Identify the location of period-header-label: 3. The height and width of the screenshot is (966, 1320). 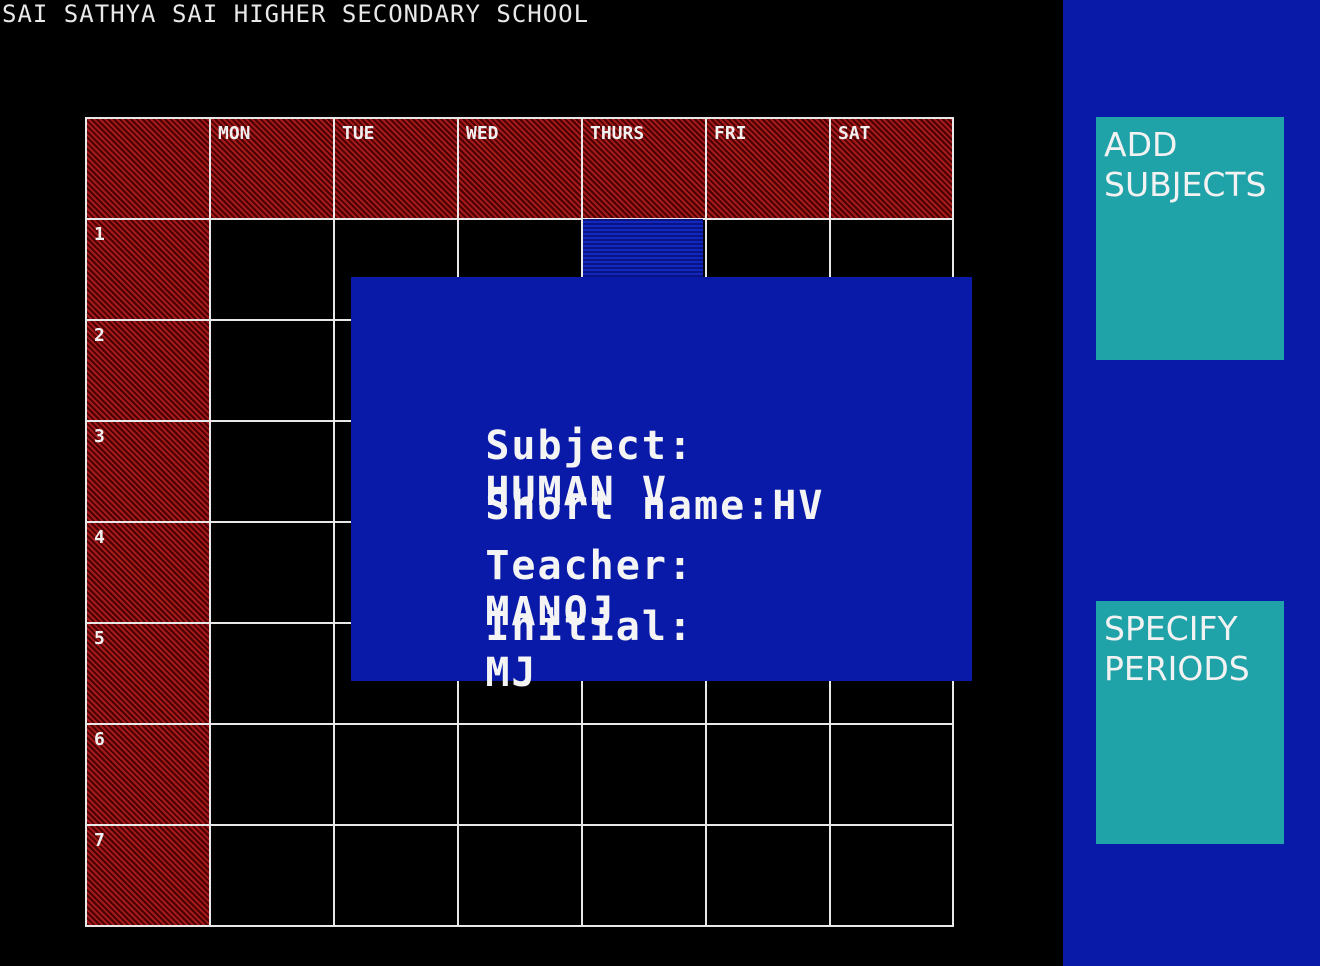
(99, 436).